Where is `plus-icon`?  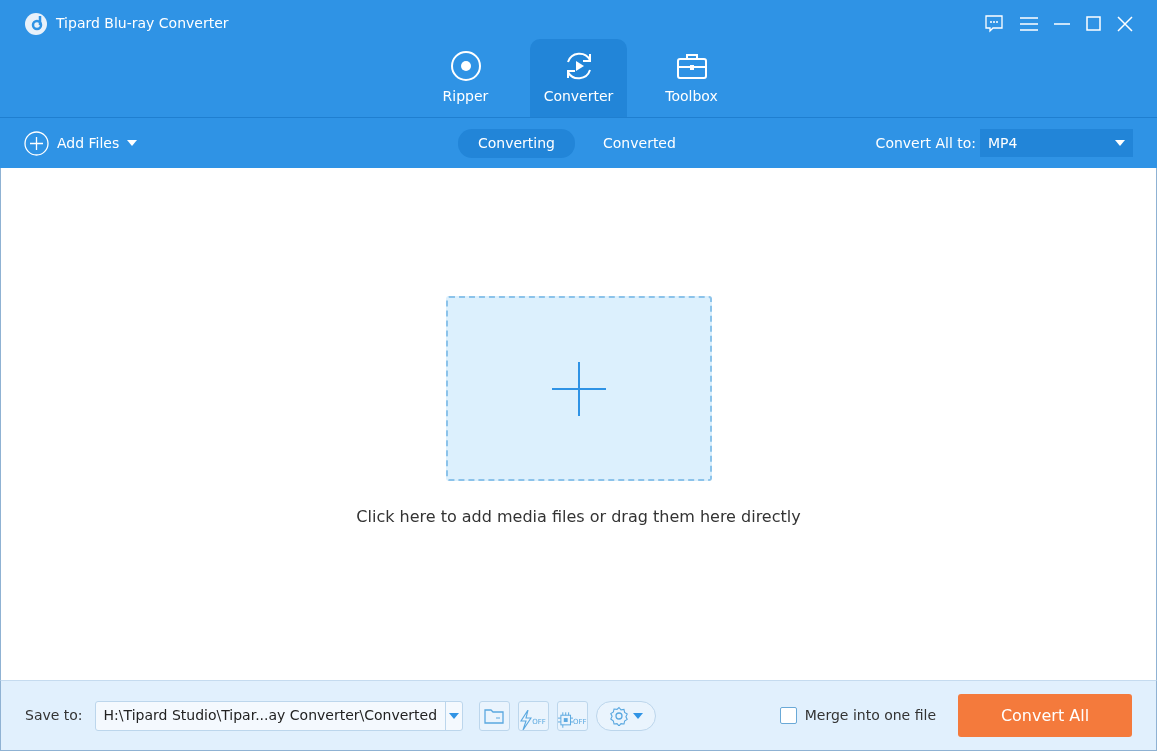
plus-icon is located at coordinates (578, 388).